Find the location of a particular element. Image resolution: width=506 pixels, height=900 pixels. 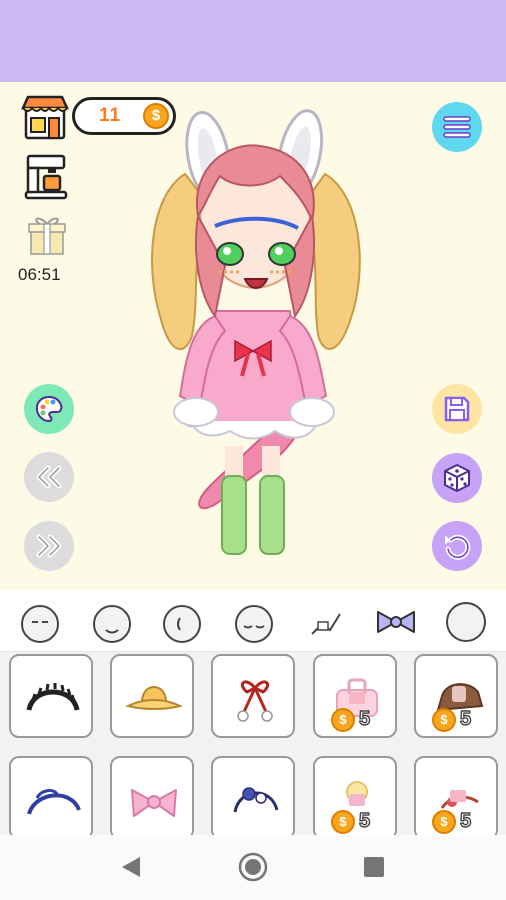

undo-icon is located at coordinates (458, 547).